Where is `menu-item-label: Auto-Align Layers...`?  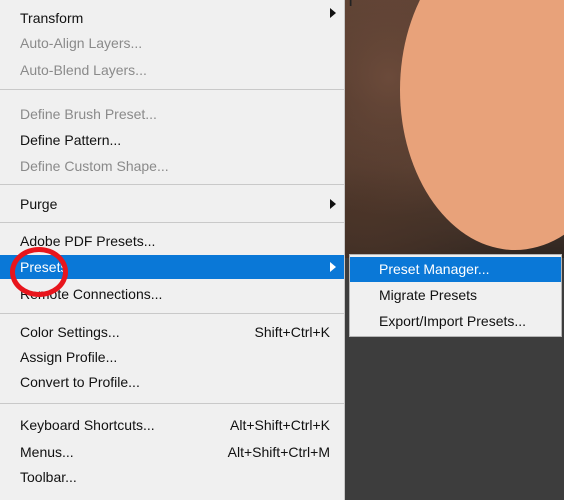
menu-item-label: Auto-Align Layers... is located at coordinates (81, 43).